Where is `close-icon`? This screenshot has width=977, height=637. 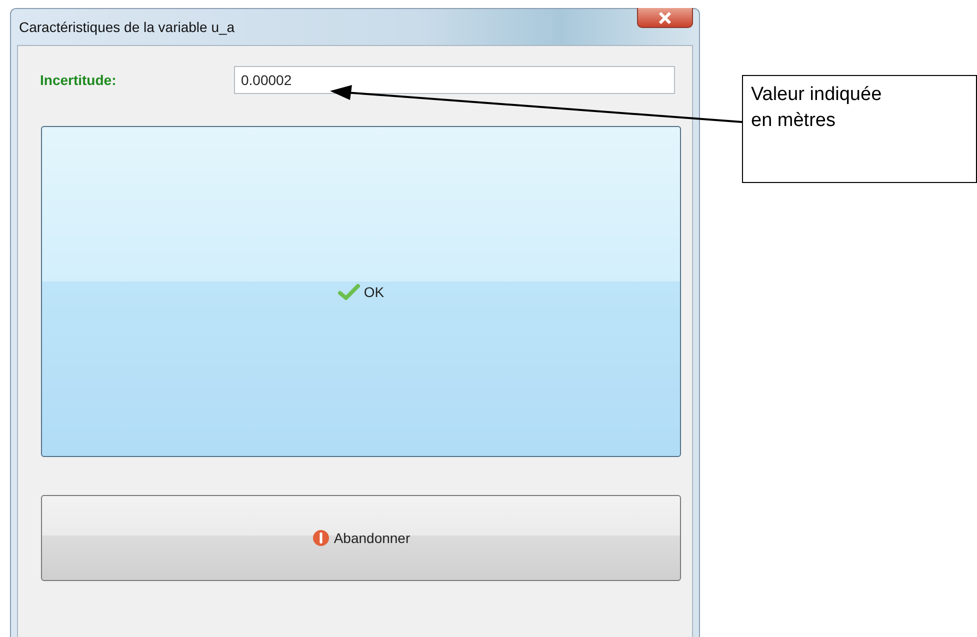
close-icon is located at coordinates (665, 18).